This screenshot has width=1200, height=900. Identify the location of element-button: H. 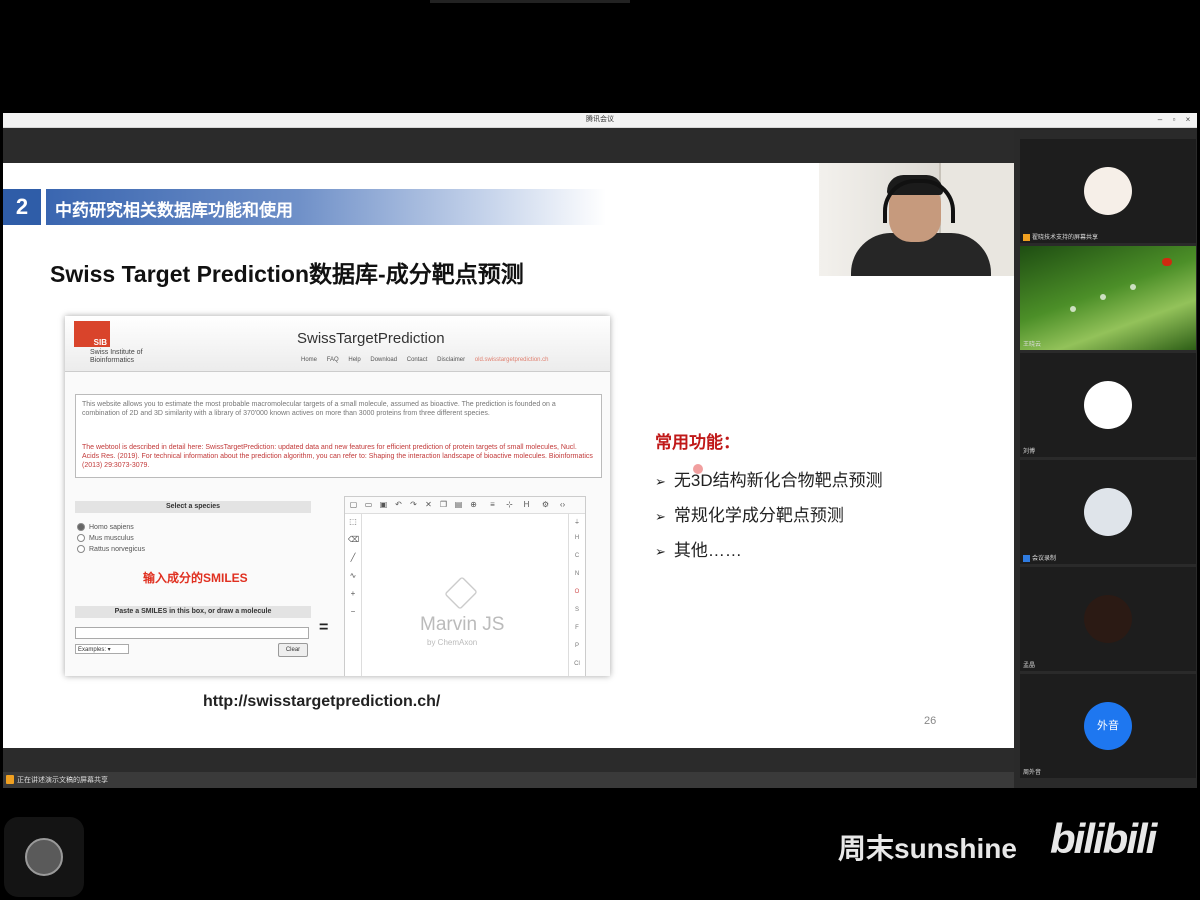
(577, 538).